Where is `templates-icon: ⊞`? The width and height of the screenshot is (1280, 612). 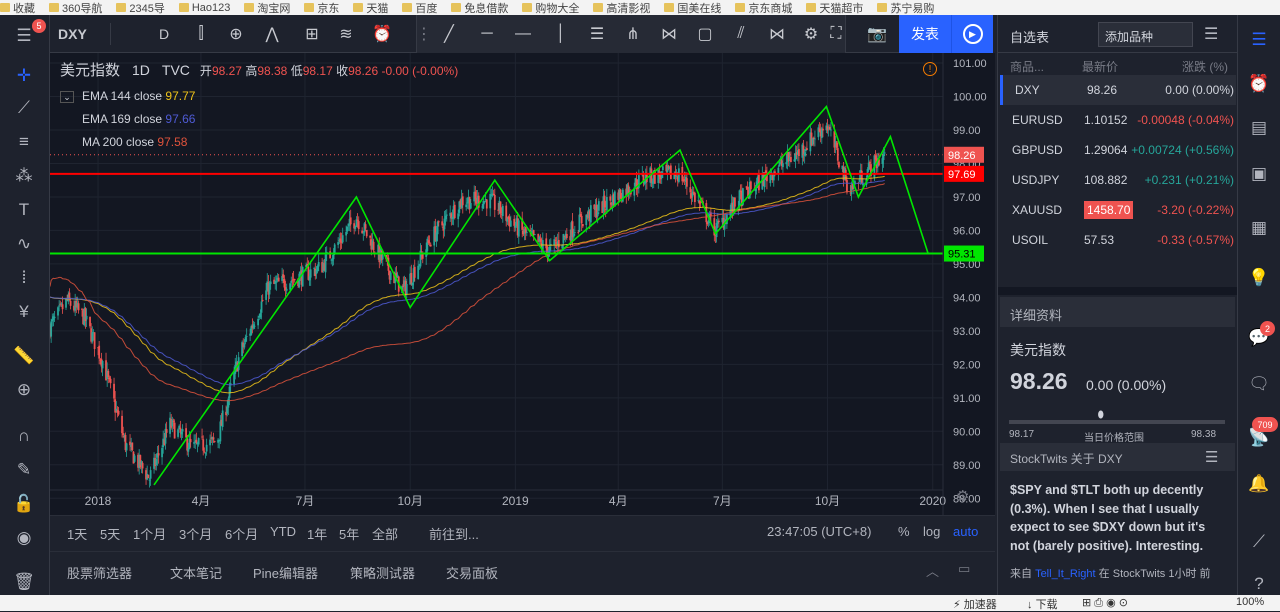
templates-icon: ⊞ is located at coordinates (312, 34).